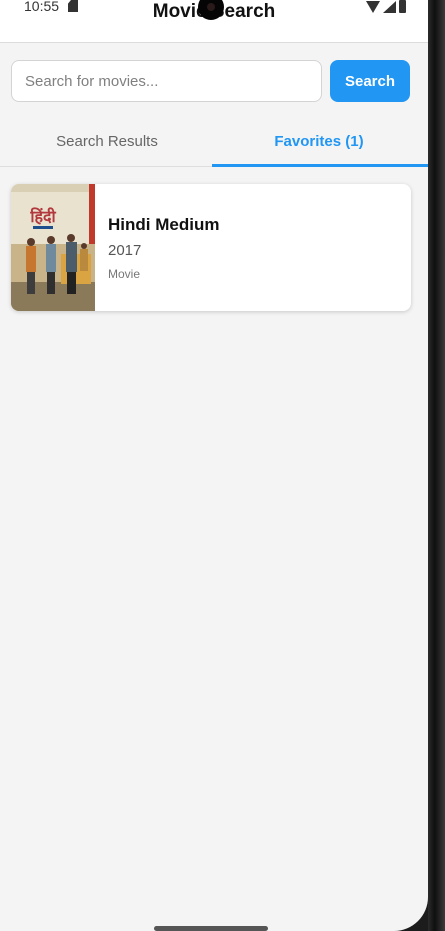  Describe the element at coordinates (211, 247) in the screenshot. I see `favorite-movie-card: हिंदी Hindi Medium 2017 Movie` at that location.